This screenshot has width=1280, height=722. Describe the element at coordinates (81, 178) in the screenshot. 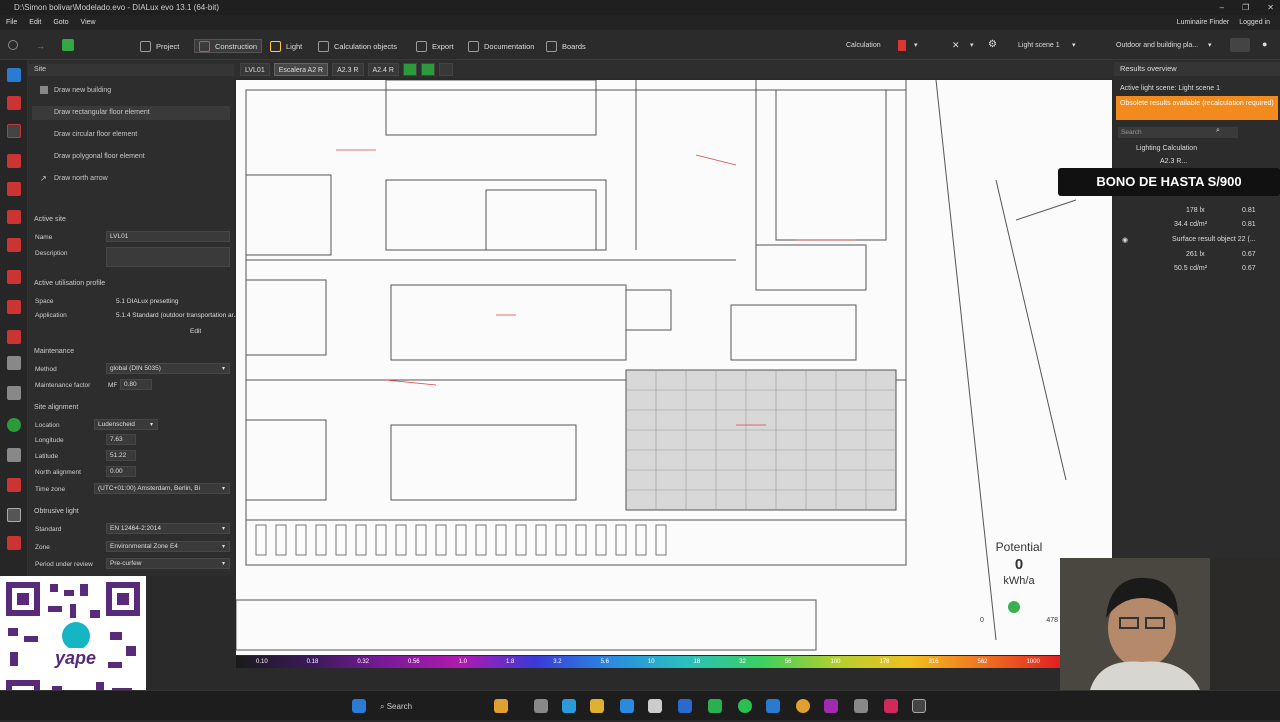

I see `draw-north-arrow-action: Draw north arrow` at that location.